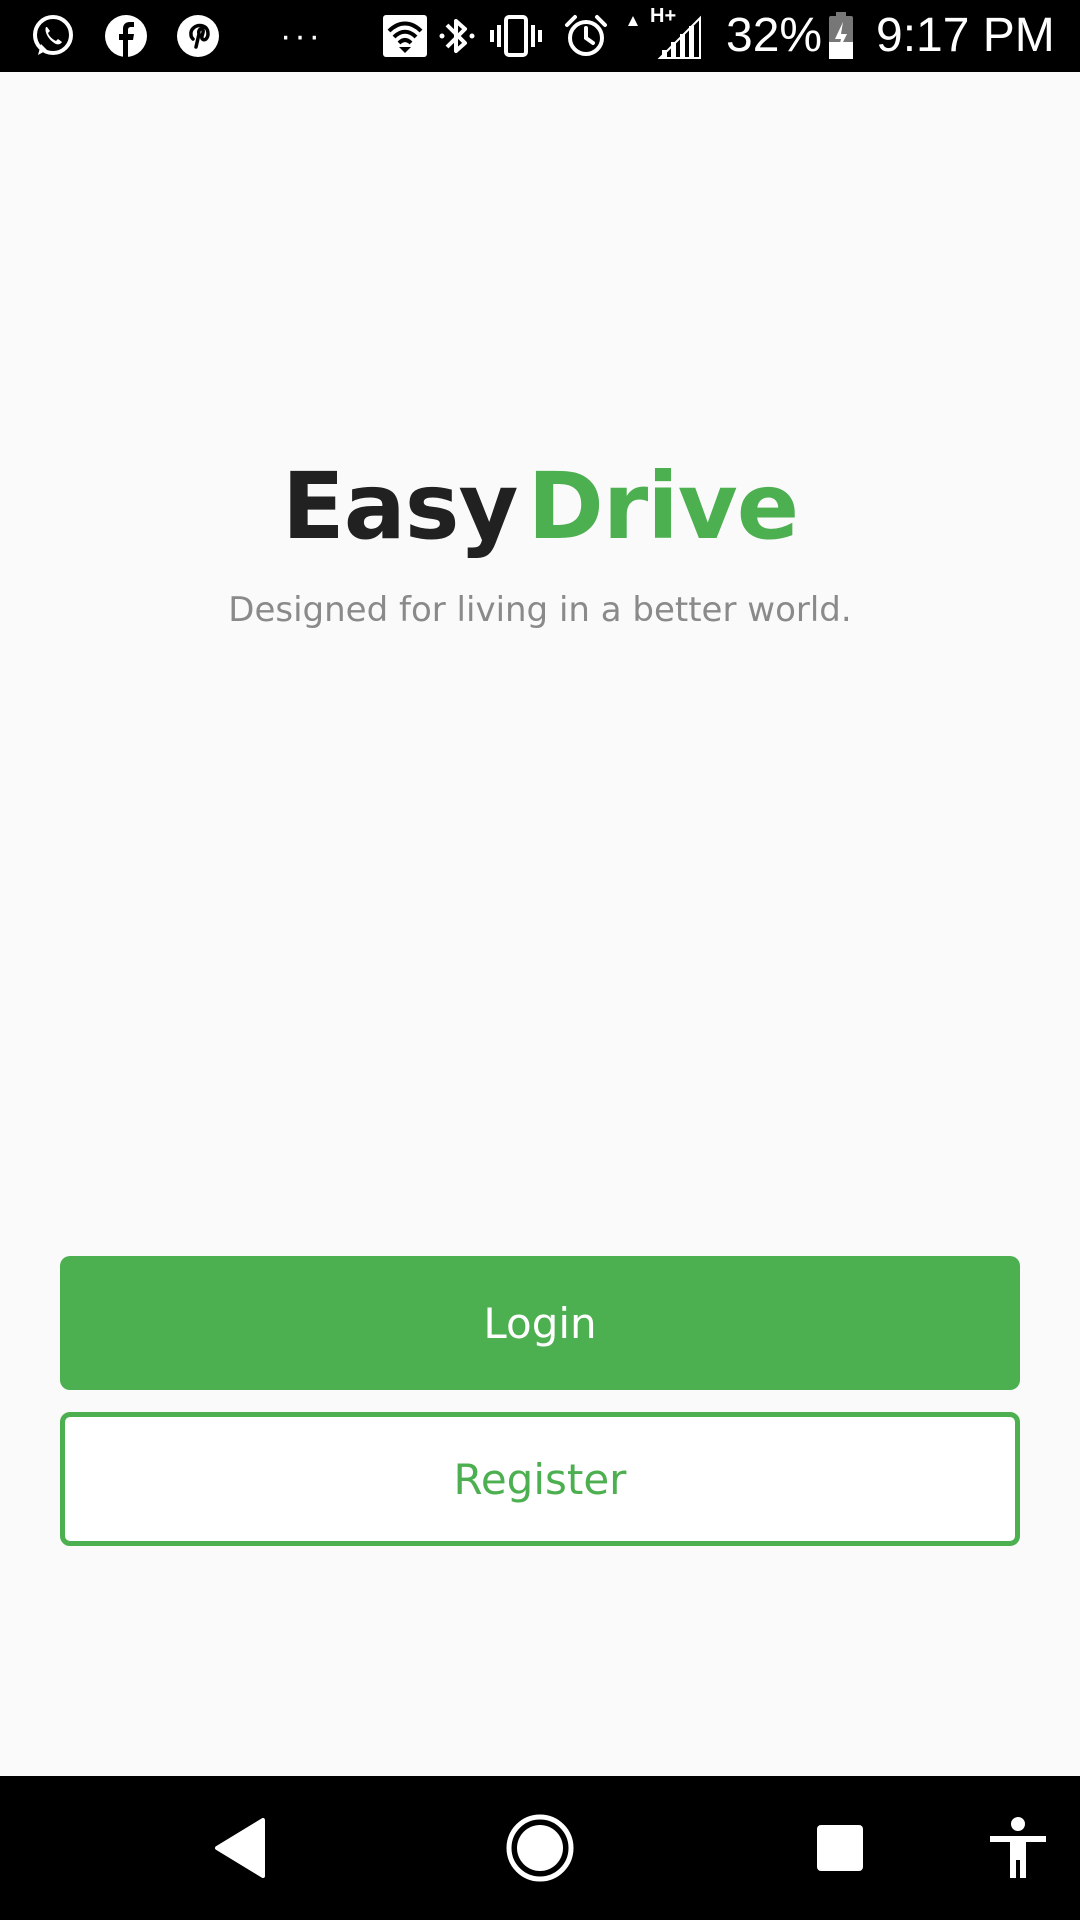 The width and height of the screenshot is (1080, 1920). Describe the element at coordinates (457, 36) in the screenshot. I see `bluetooth-icon` at that location.